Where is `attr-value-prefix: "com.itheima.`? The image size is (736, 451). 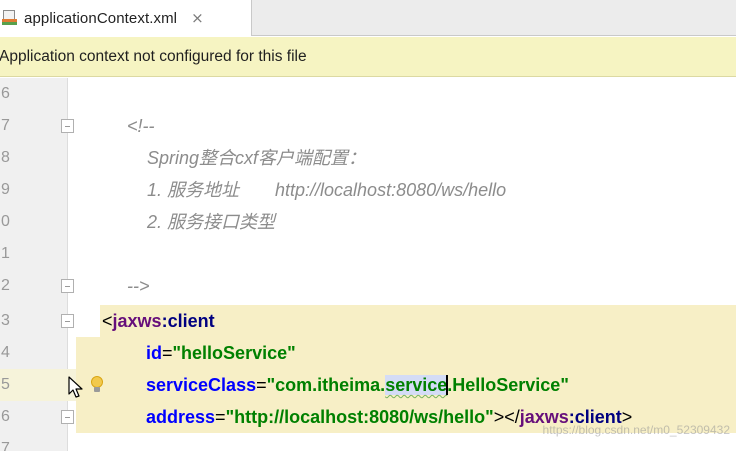
attr-value-prefix: "com.itheima. is located at coordinates (326, 385).